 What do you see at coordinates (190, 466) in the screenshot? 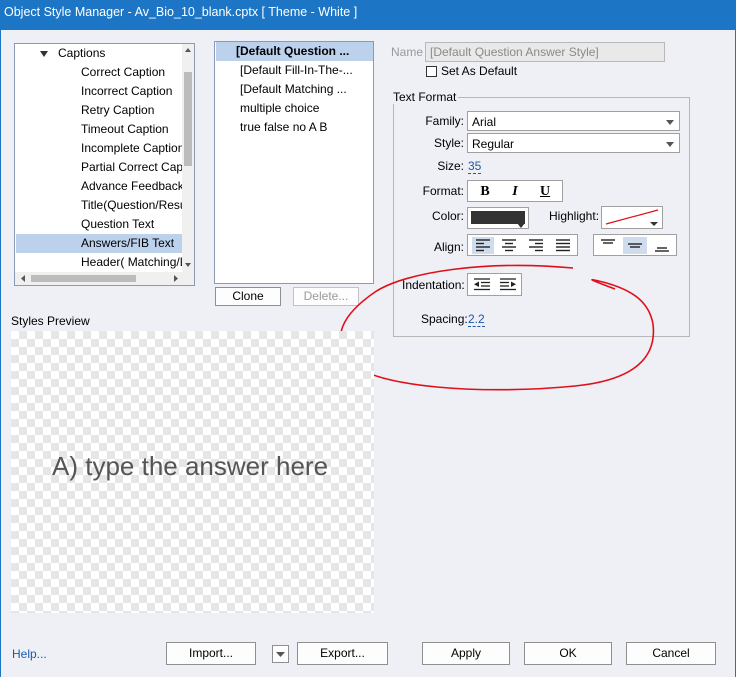
I see `preview-sample-text: A) type the answer here` at bounding box center [190, 466].